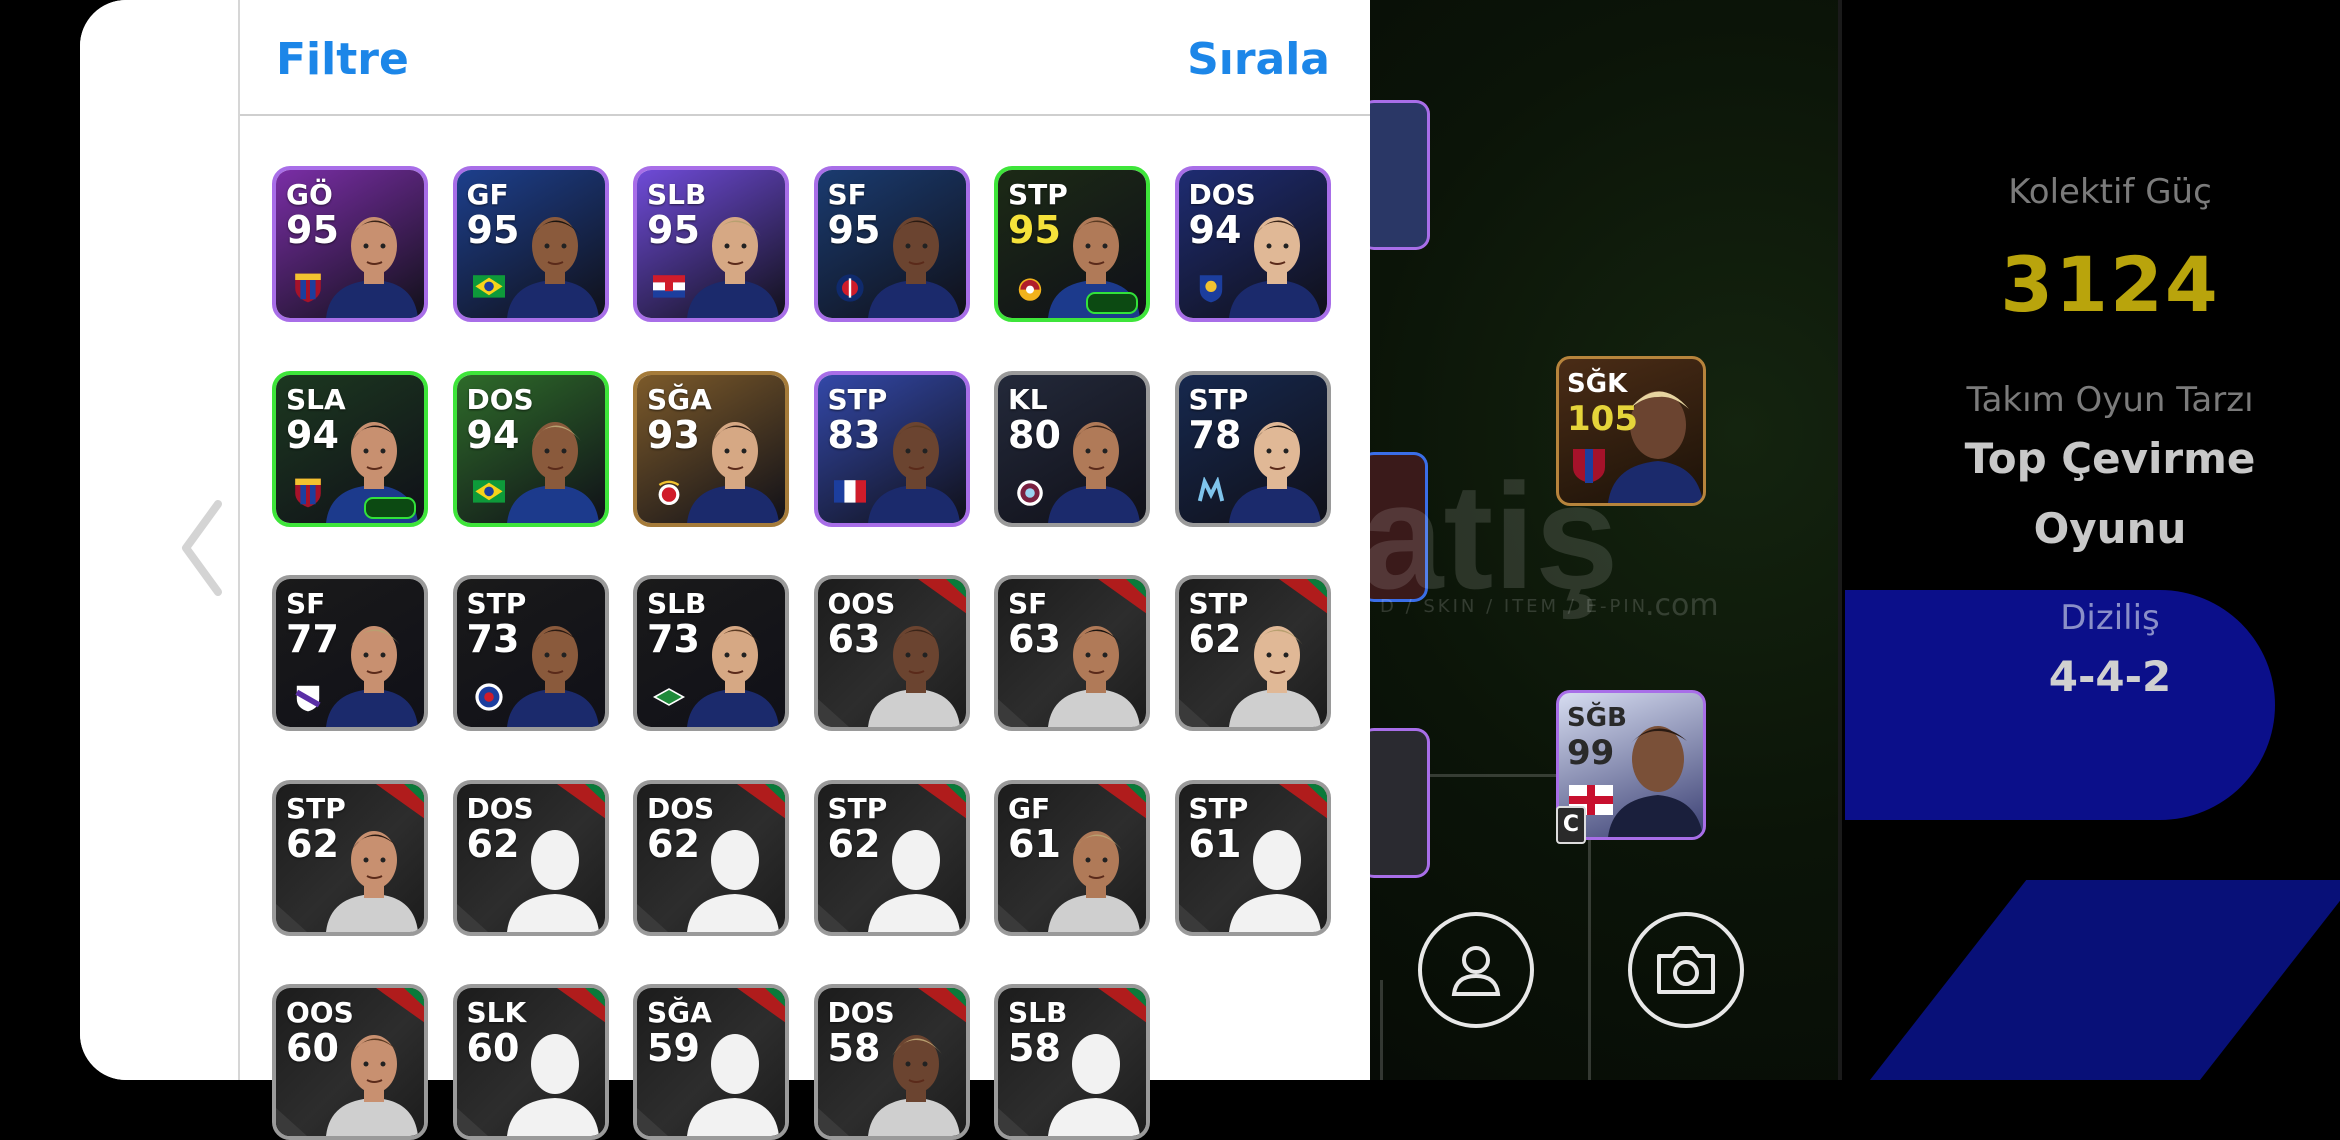 This screenshot has width=2340, height=1140. I want to click on list-header: Filtre Sırala, so click(805, 58).